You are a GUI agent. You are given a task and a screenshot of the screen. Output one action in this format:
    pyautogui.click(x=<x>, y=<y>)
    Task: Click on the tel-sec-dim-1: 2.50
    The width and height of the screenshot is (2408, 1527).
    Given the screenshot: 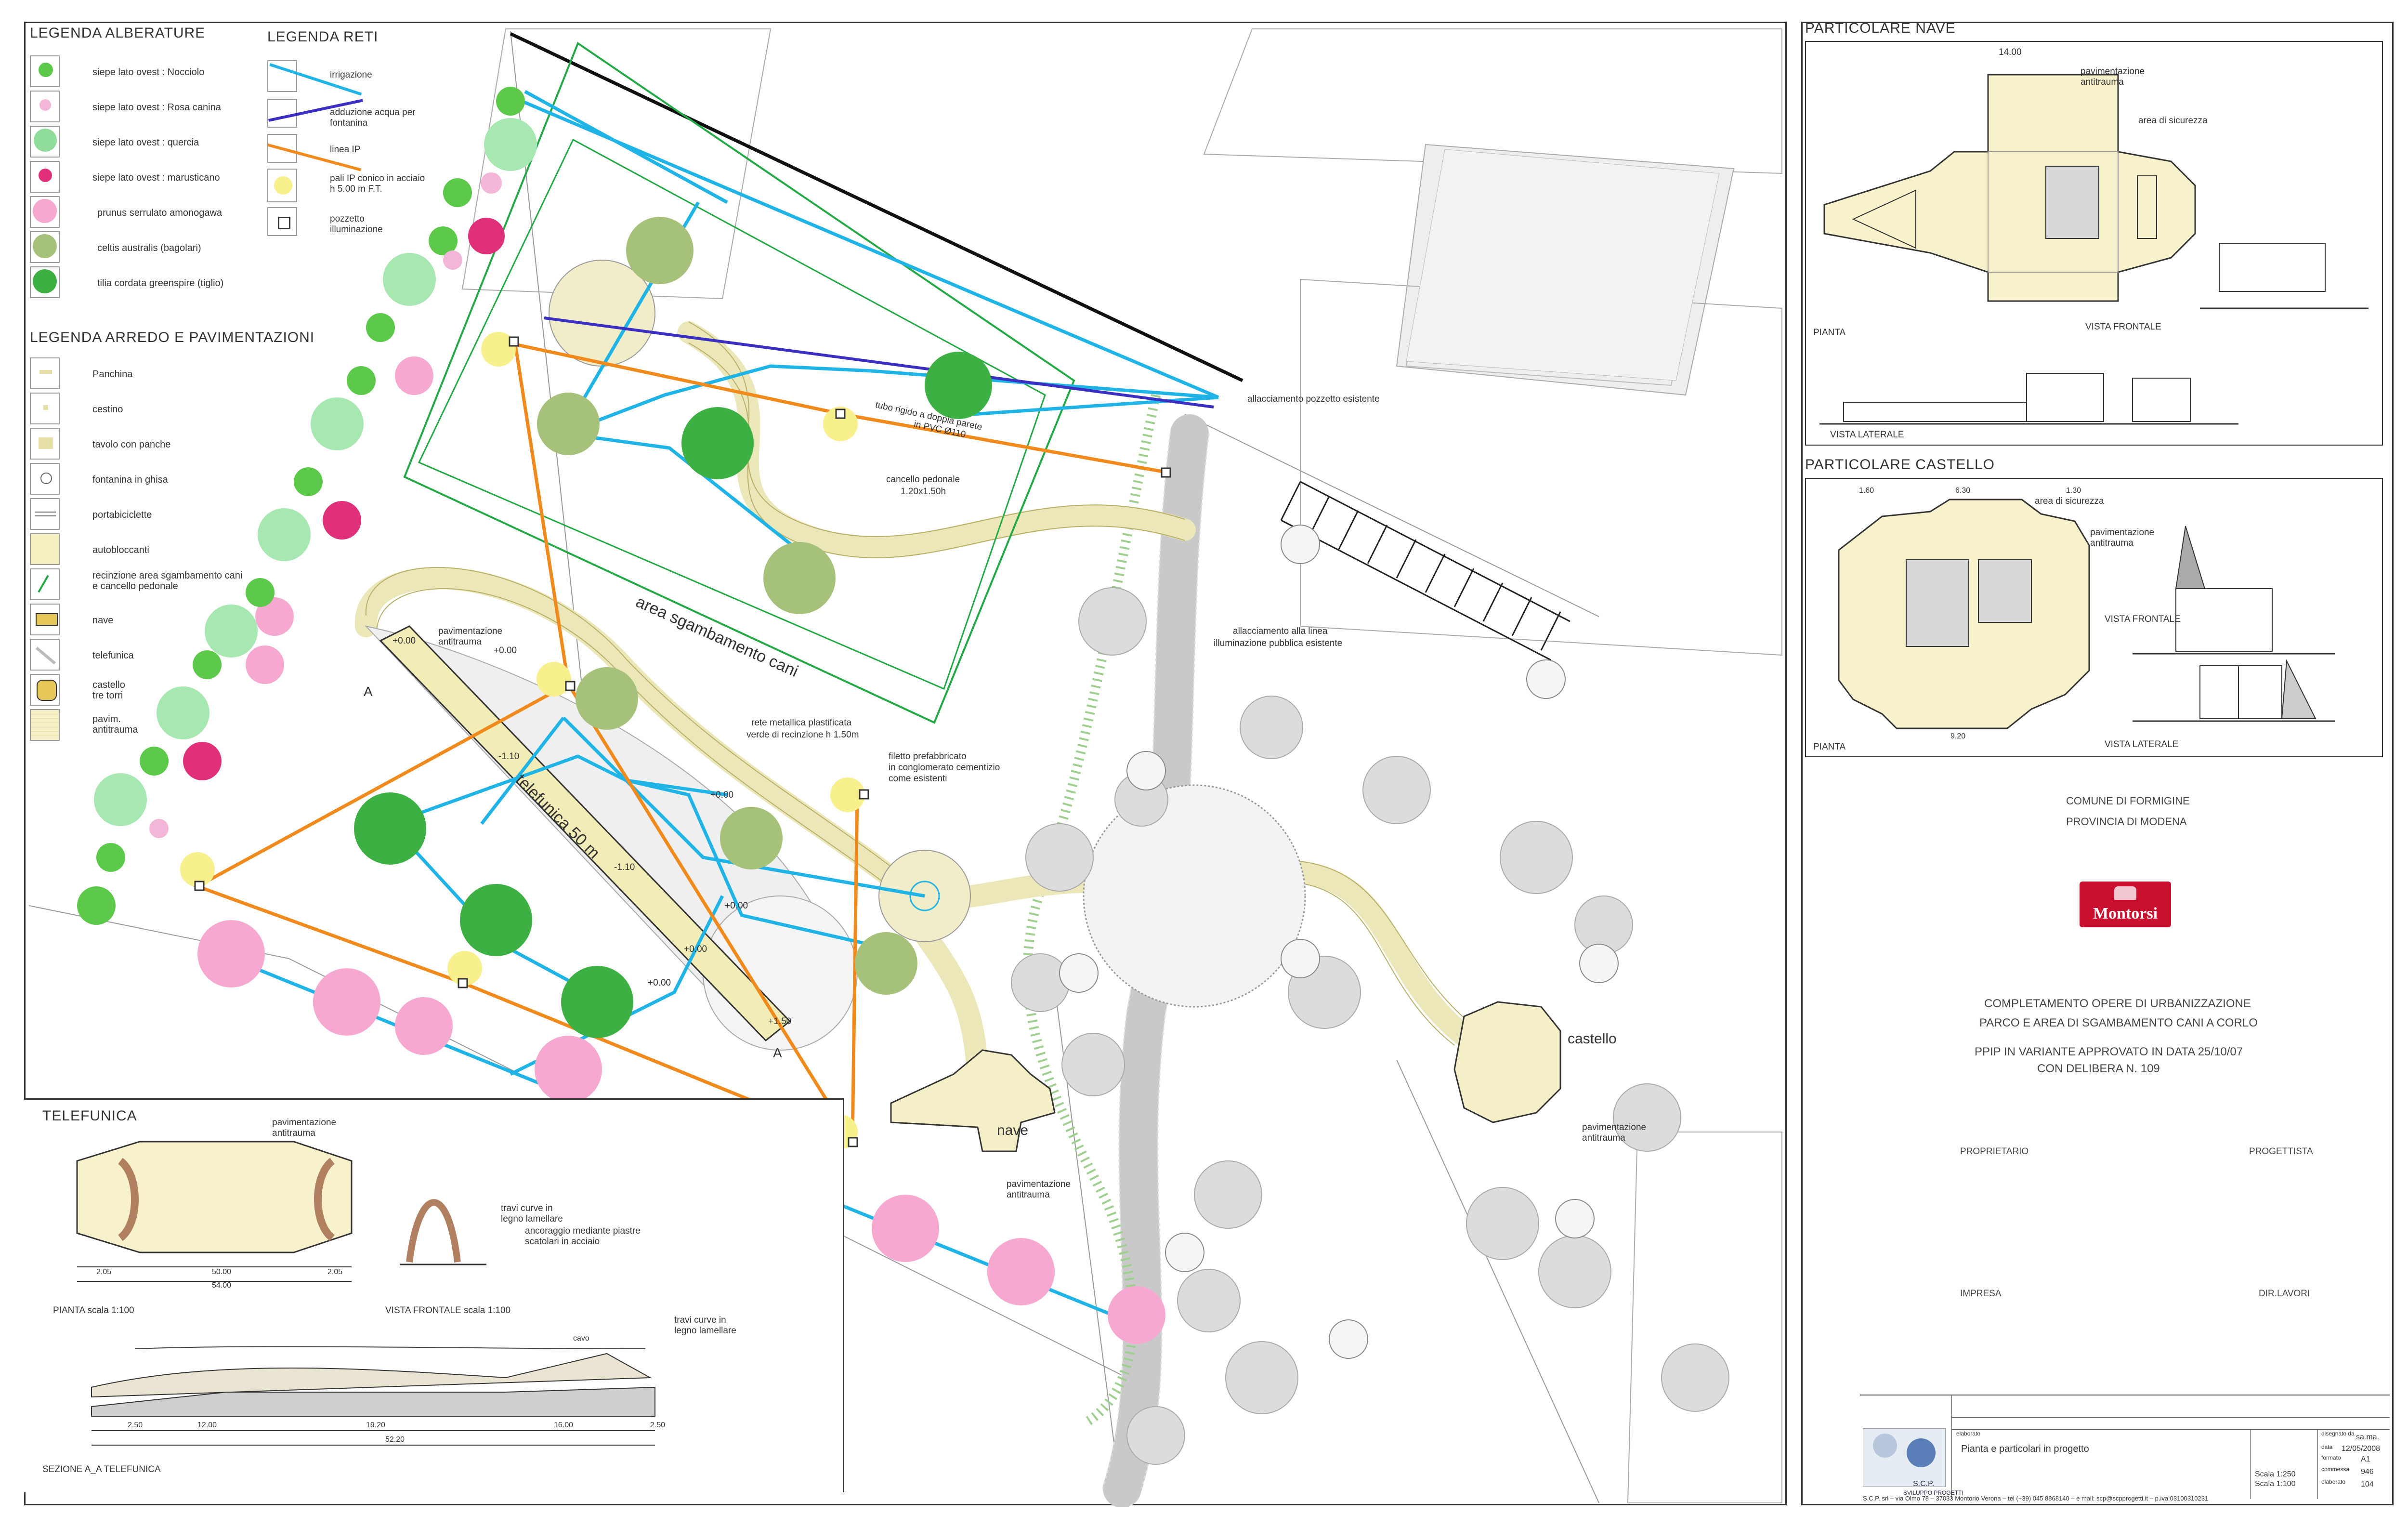 What is the action you would take?
    pyautogui.click(x=135, y=1425)
    